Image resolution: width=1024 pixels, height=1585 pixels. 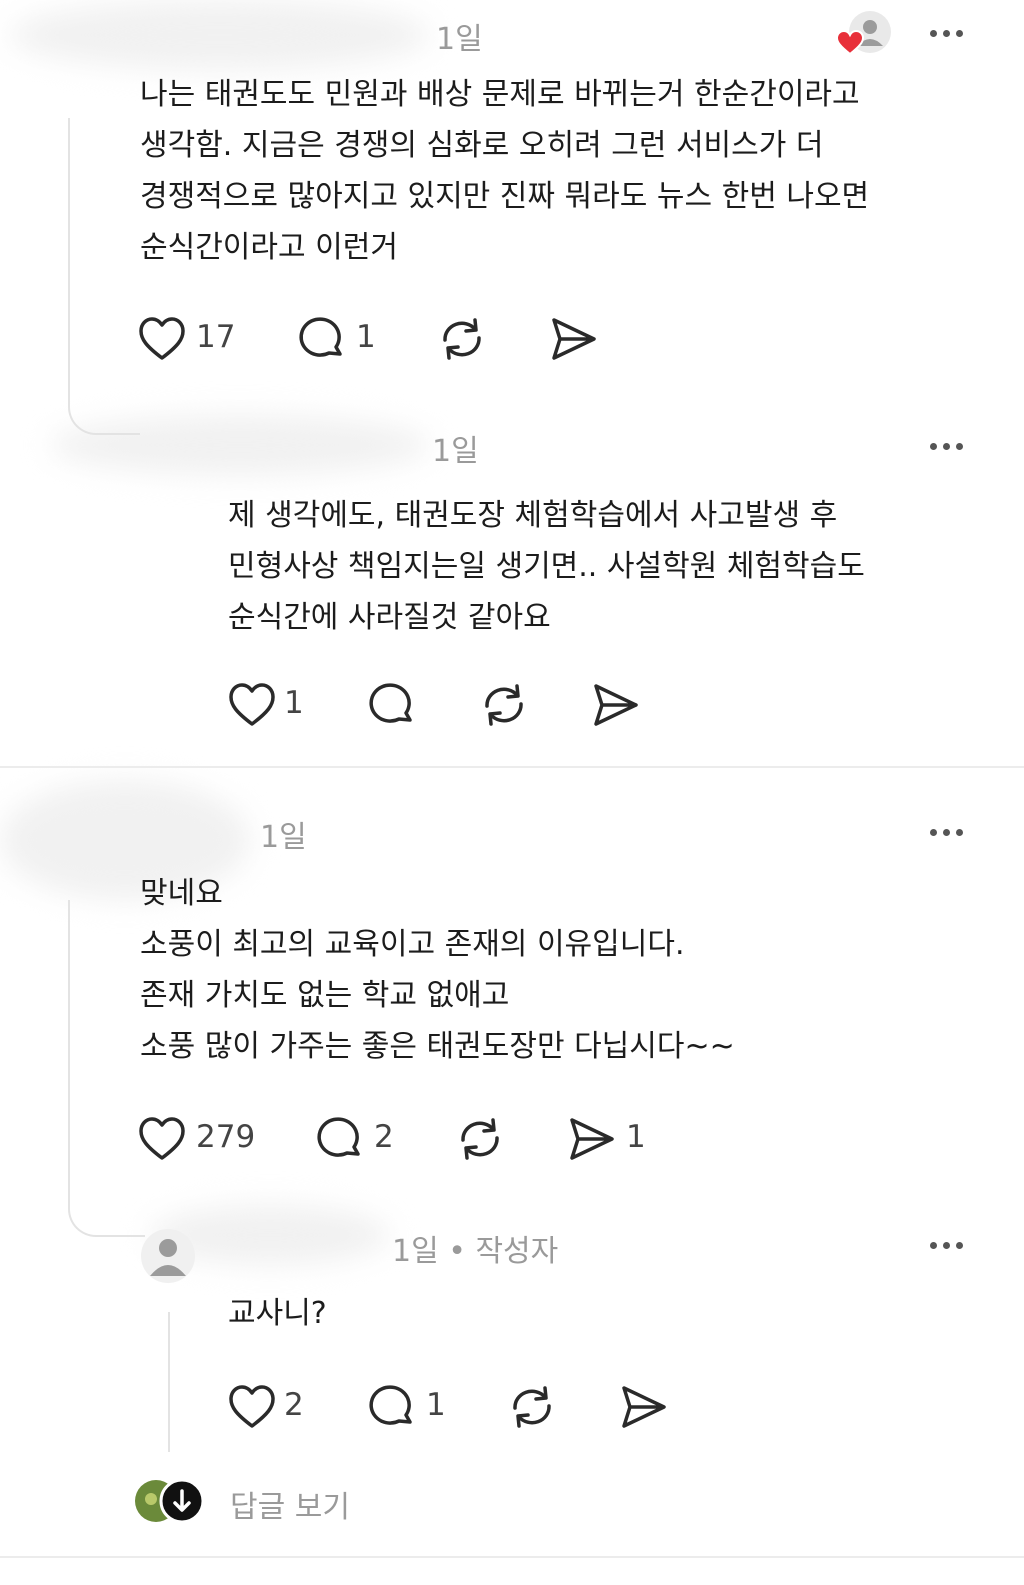 I want to click on comment-time: 1일 • 작성자, so click(x=475, y=1251).